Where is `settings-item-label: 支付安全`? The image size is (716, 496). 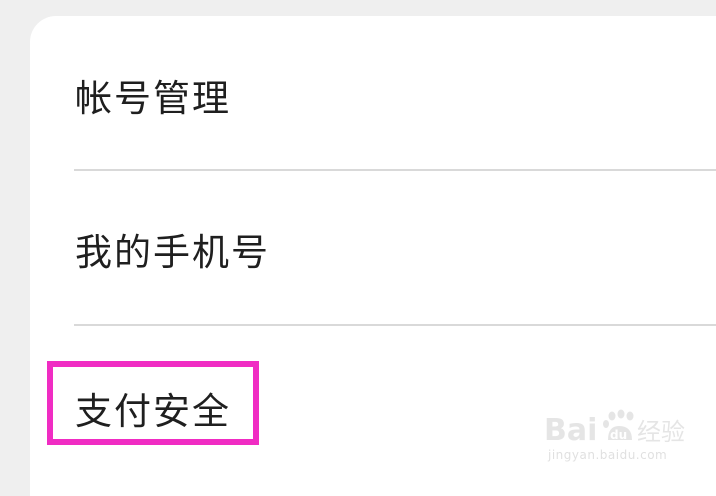 settings-item-label: 支付安全 is located at coordinates (153, 411).